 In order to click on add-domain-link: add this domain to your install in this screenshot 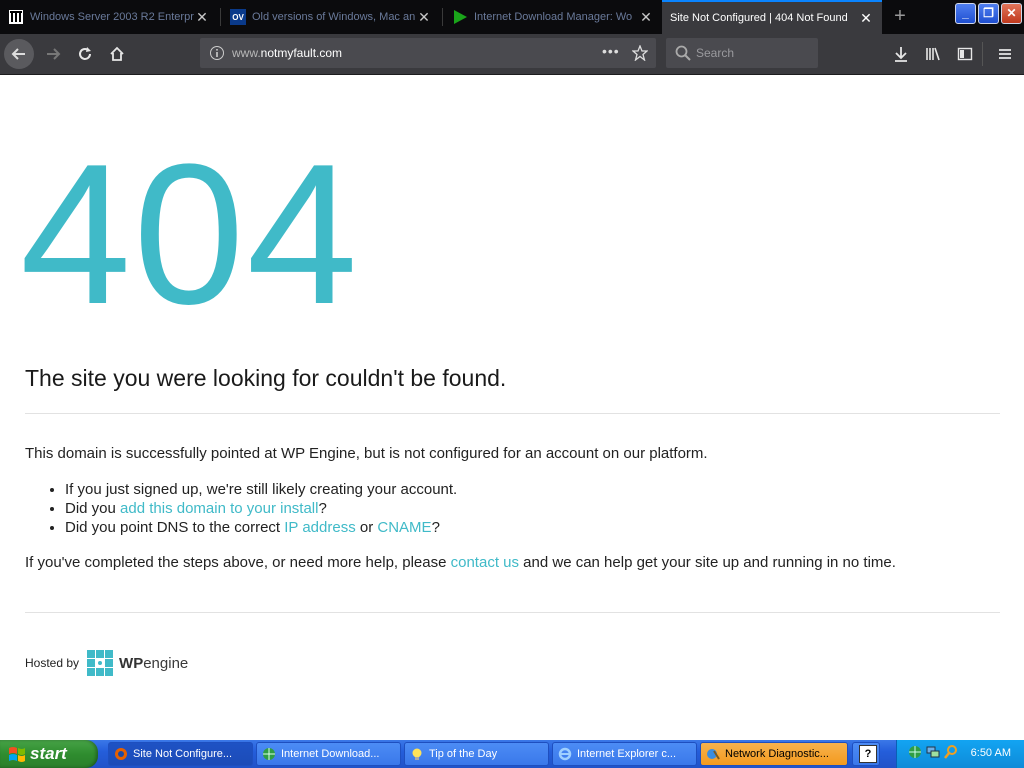, I will do `click(219, 508)`.